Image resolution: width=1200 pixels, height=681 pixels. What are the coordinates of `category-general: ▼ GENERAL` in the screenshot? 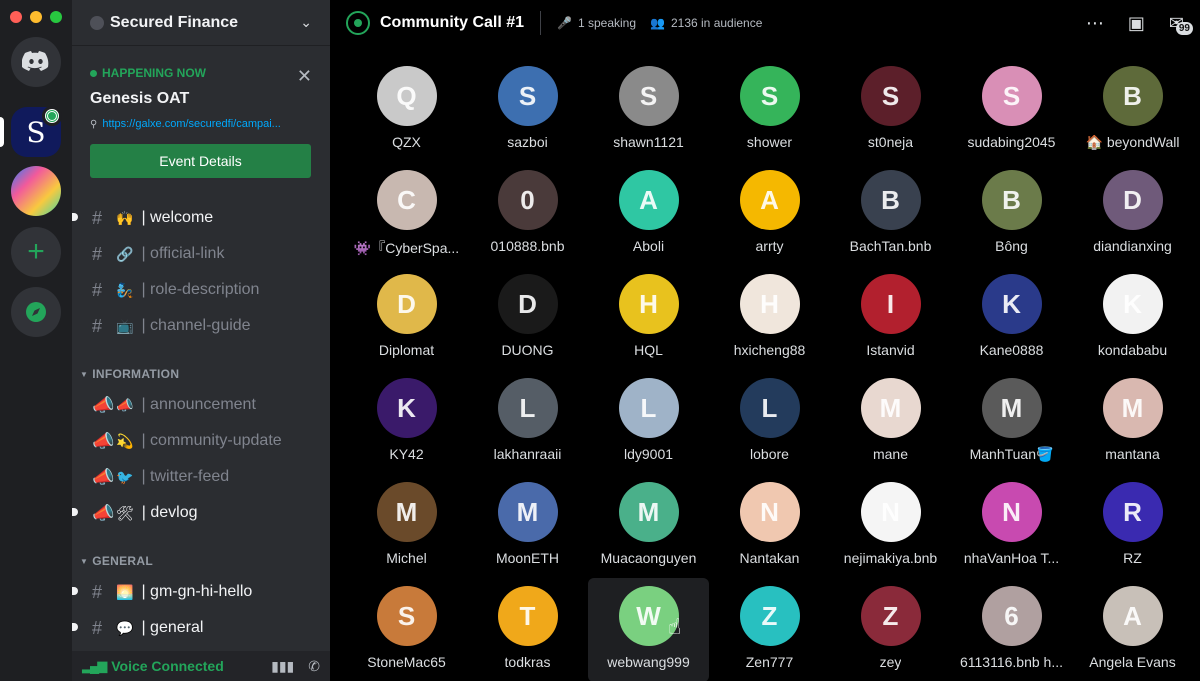 It's located at (116, 561).